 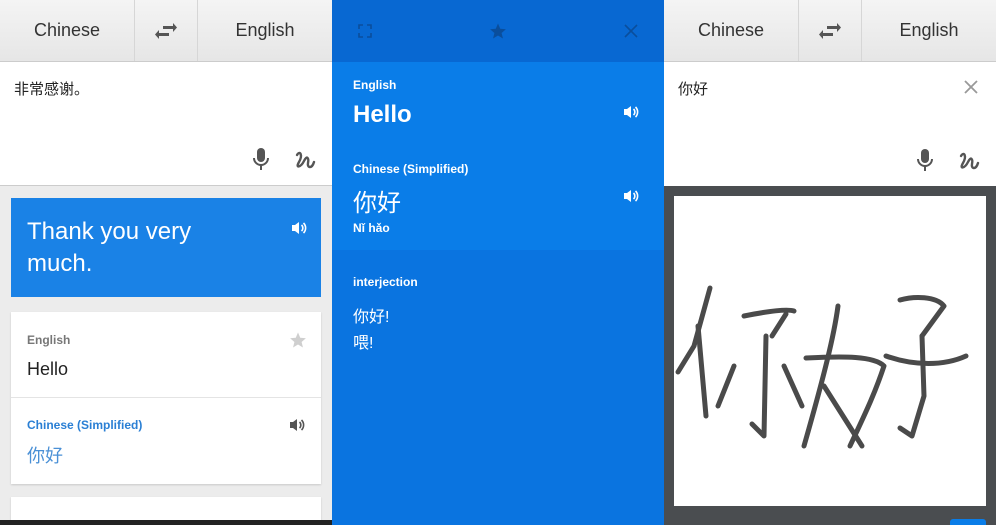 I want to click on bottom-bar, so click(x=166, y=522).